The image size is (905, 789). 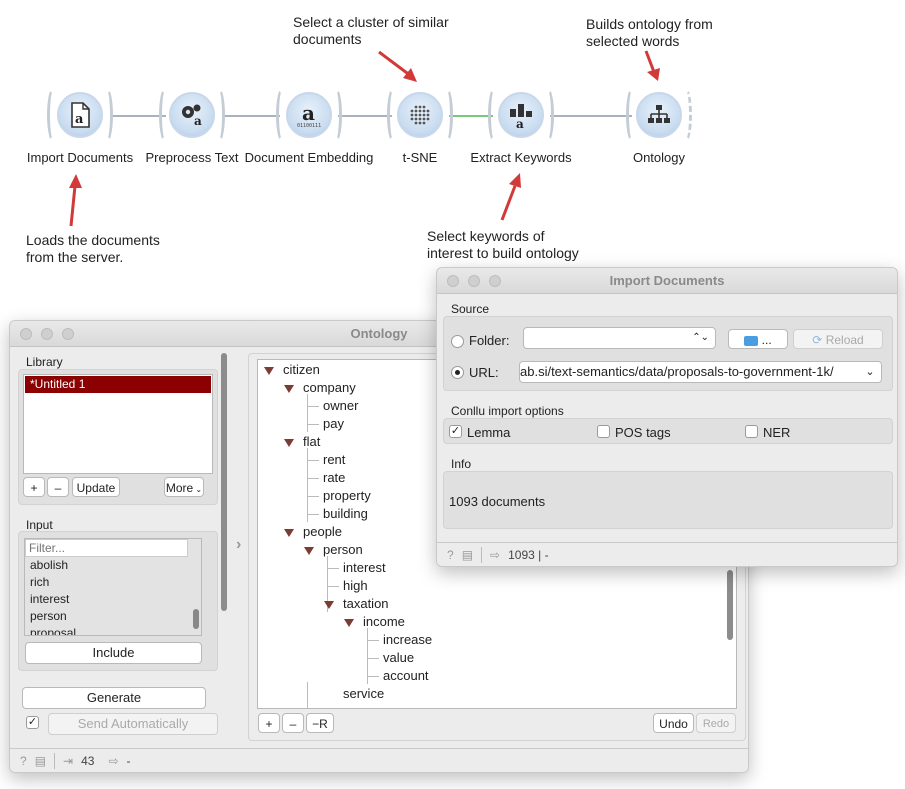 What do you see at coordinates (398, 657) in the screenshot?
I see `tree-node-value: value` at bounding box center [398, 657].